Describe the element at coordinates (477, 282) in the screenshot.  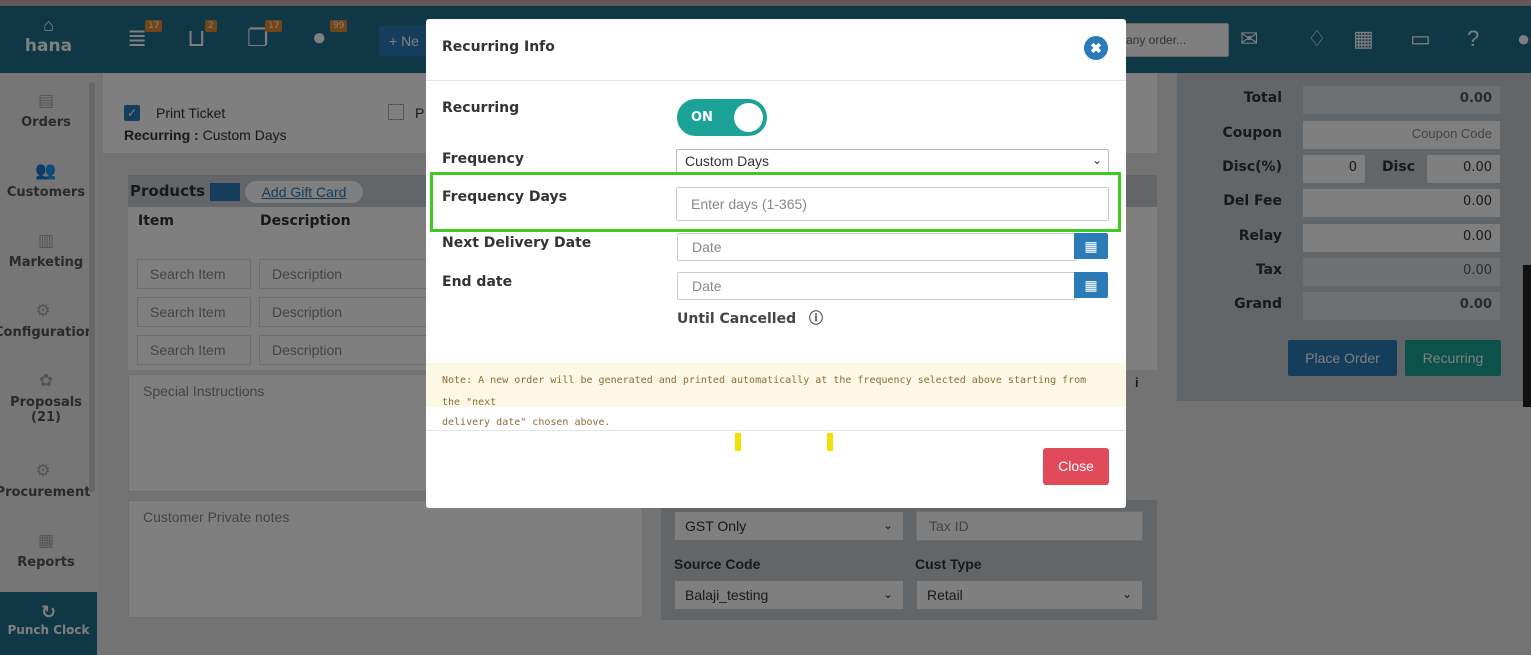
I see `end-date-label: End date` at that location.